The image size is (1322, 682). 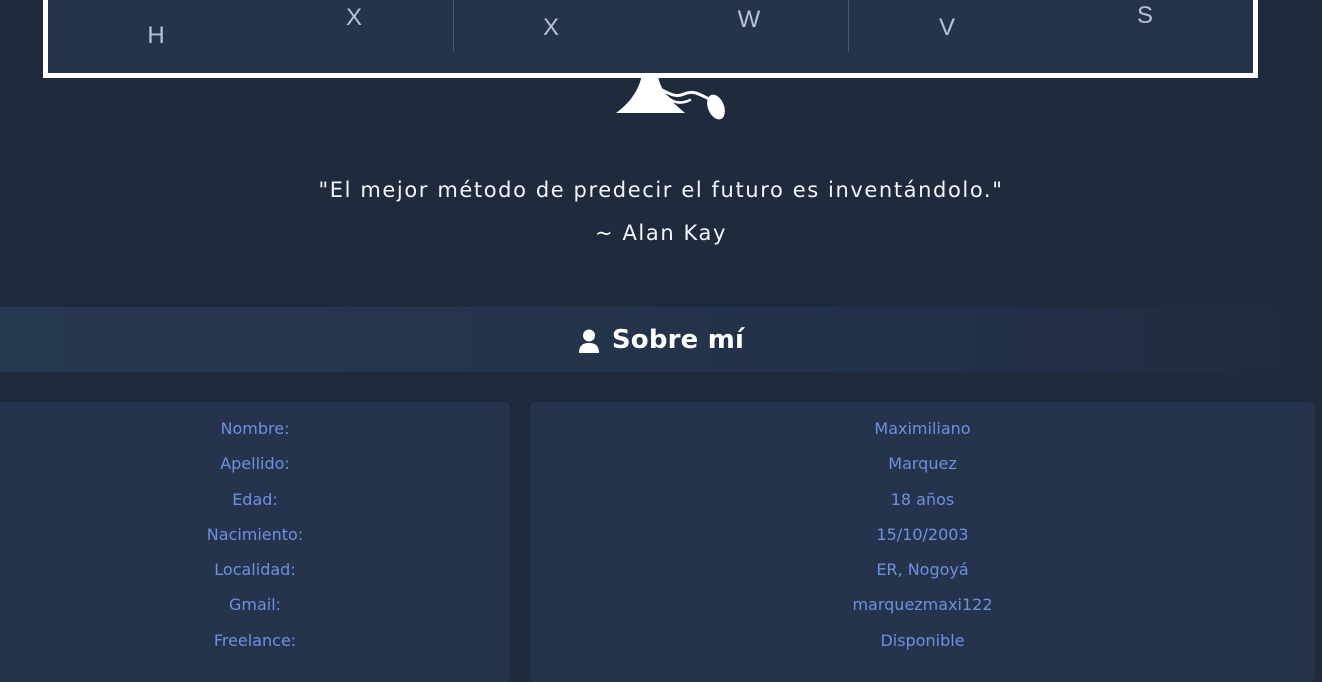 What do you see at coordinates (661, 233) in the screenshot?
I see `quote-author: ~ Alan Kay` at bounding box center [661, 233].